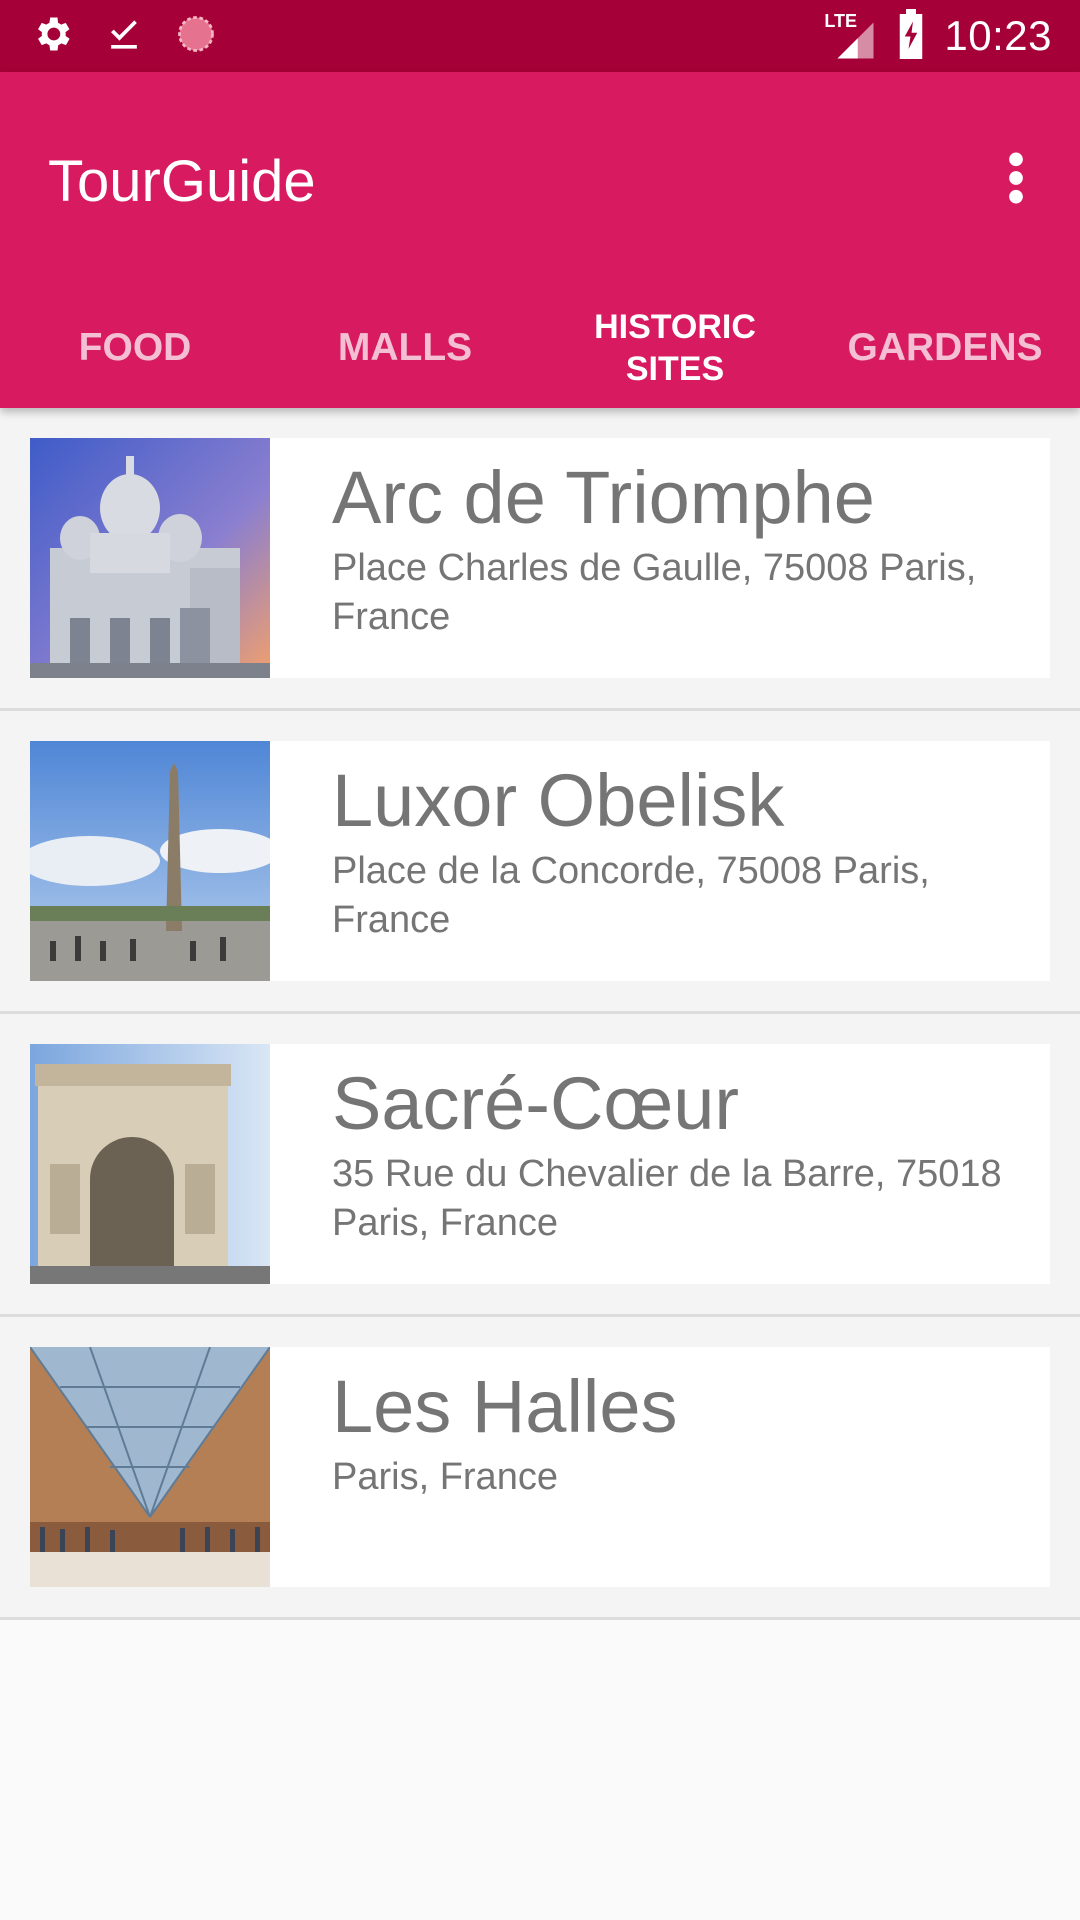 The height and width of the screenshot is (1920, 1080). I want to click on sync-icon, so click(196, 36).